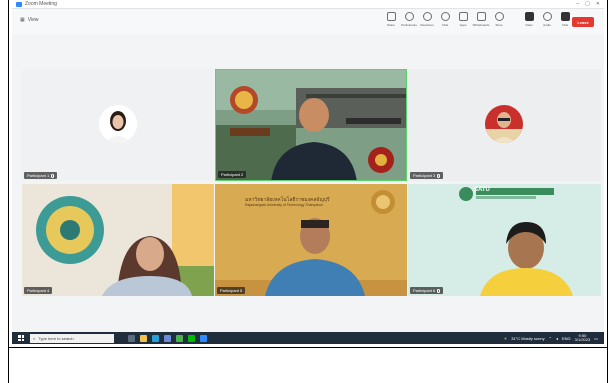 The height and width of the screenshot is (383, 613). I want to click on line-app-icon, so click(191, 338).